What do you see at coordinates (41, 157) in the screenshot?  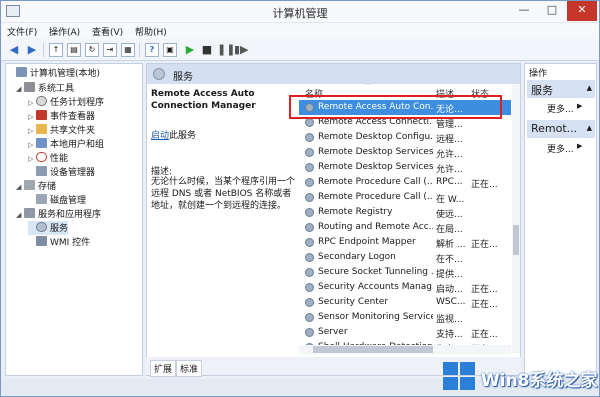 I see `performance-icon` at bounding box center [41, 157].